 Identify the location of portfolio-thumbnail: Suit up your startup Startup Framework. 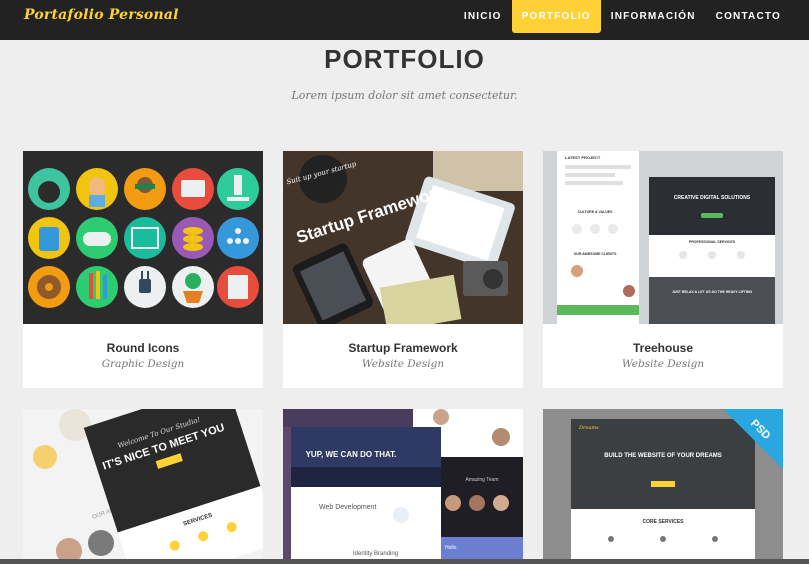
(403, 237).